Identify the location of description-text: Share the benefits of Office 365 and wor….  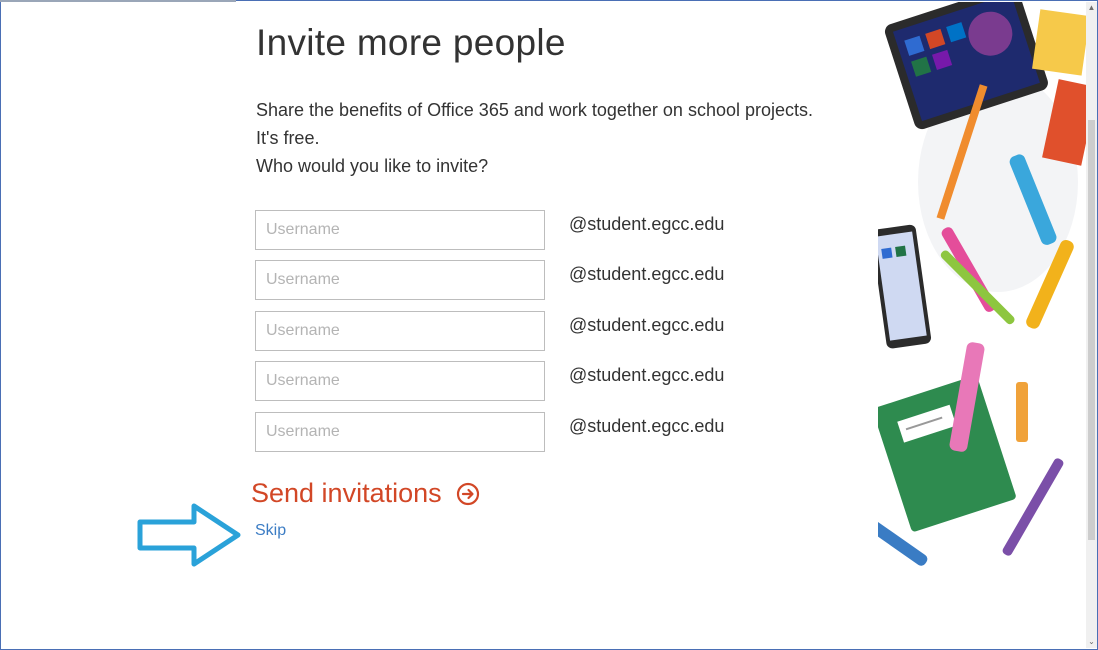
(535, 124).